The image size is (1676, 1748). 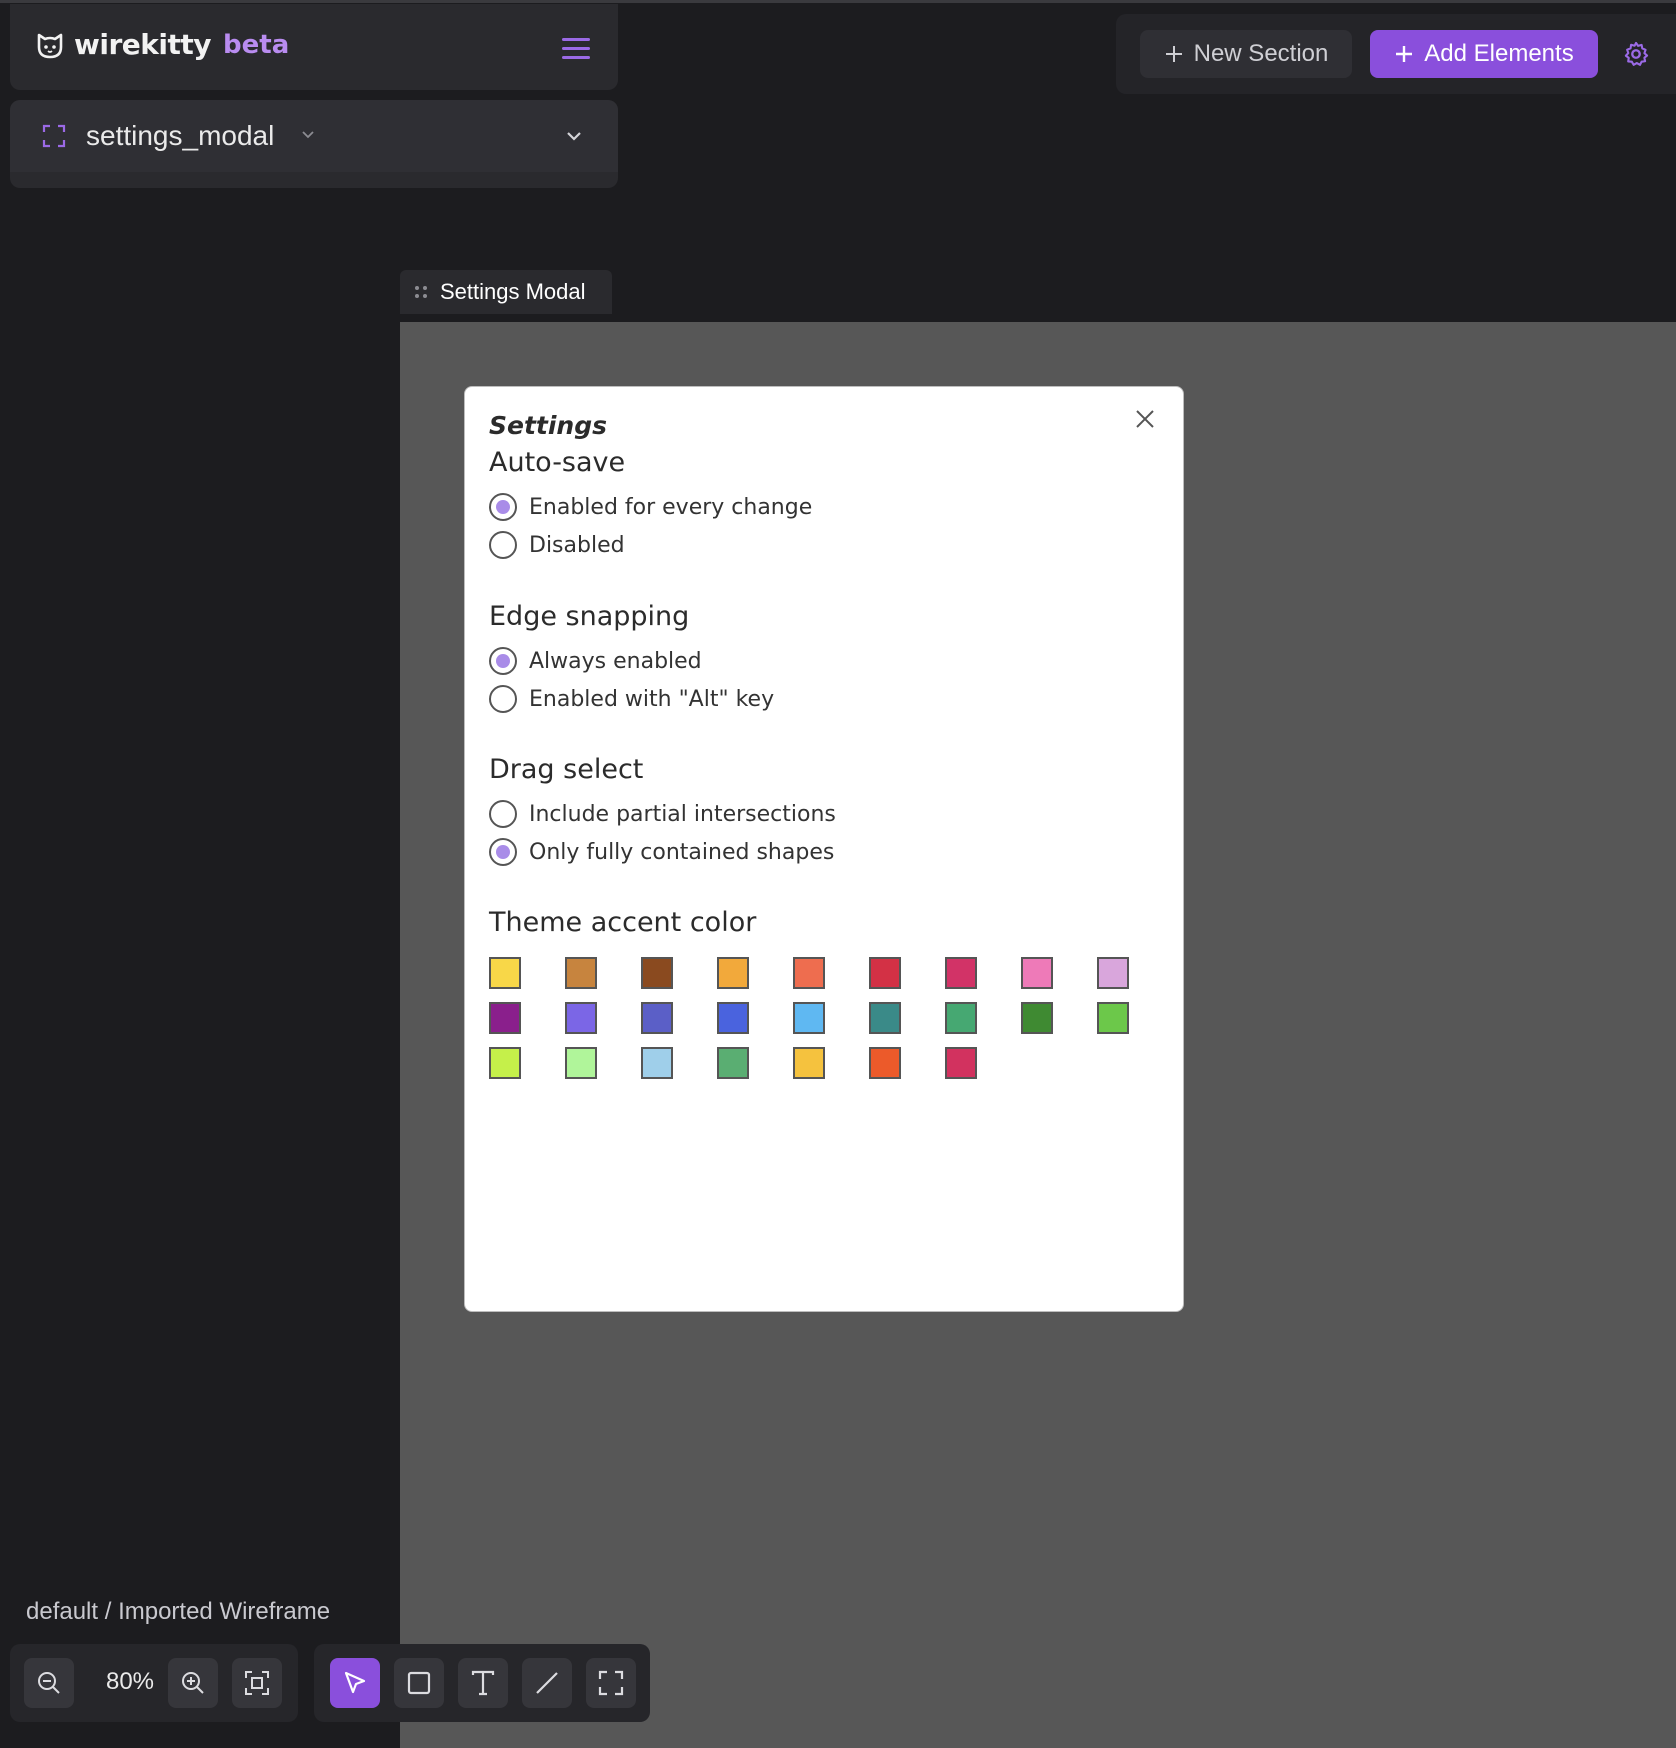 What do you see at coordinates (574, 136) in the screenshot?
I see `panel-collapse-chevron-icon` at bounding box center [574, 136].